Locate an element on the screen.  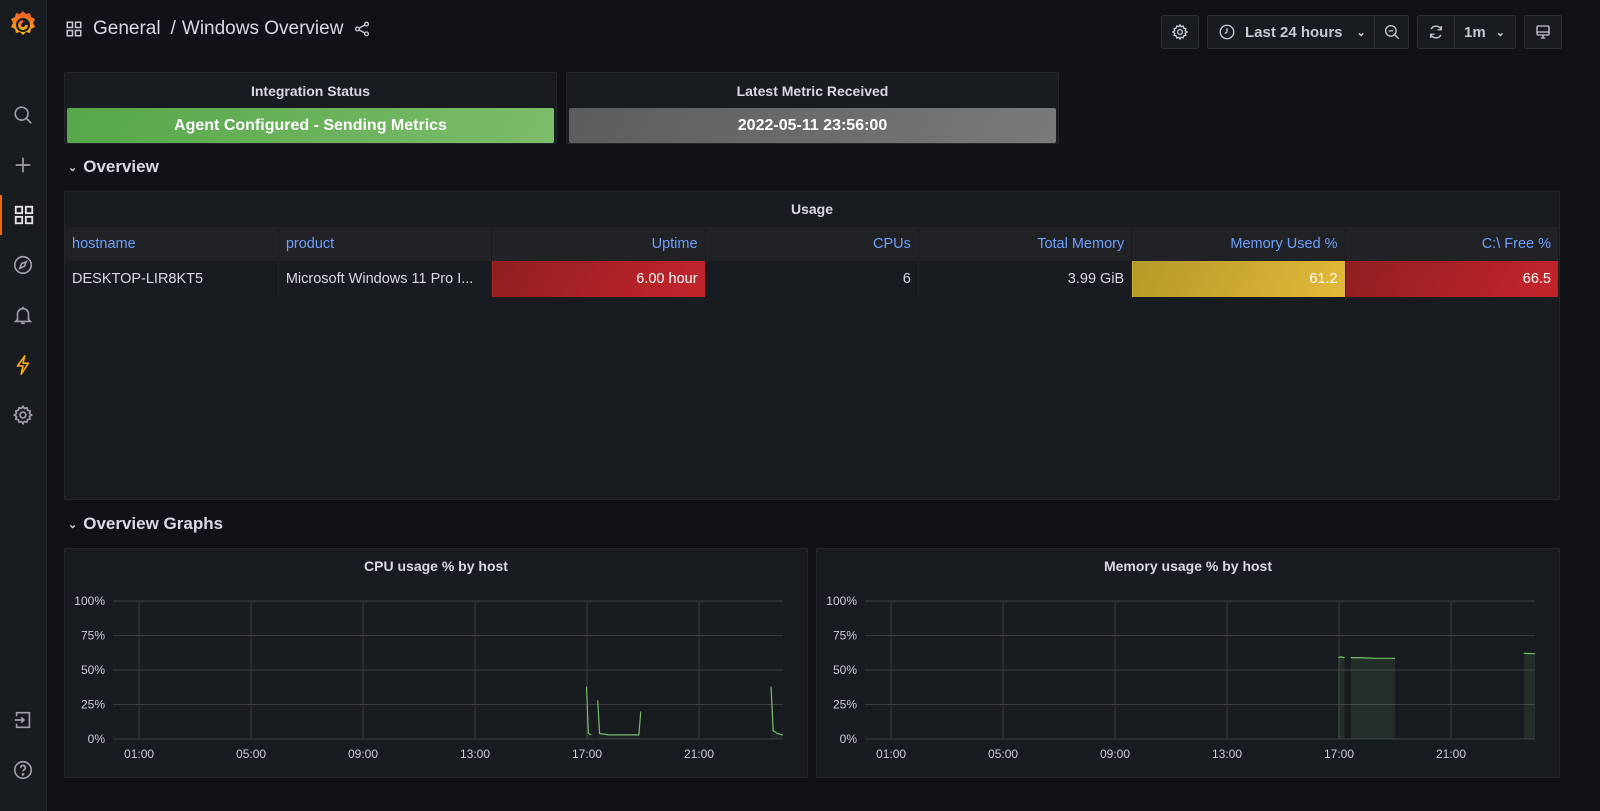
column-header-total-memory: Total Memory is located at coordinates (1025, 244).